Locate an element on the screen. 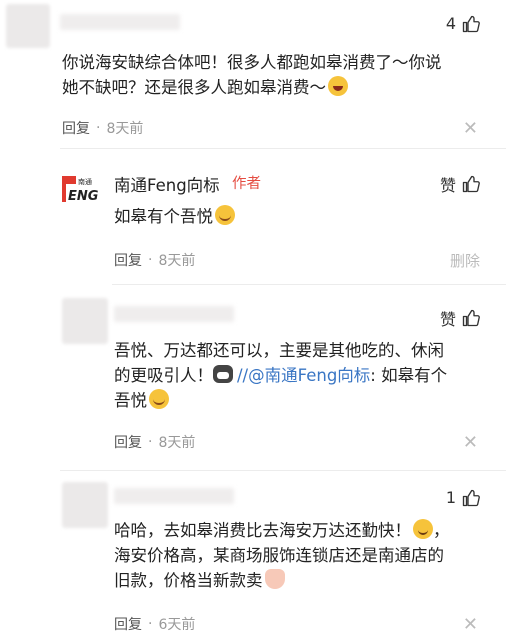  like-button: 4 is located at coordinates (463, 23).